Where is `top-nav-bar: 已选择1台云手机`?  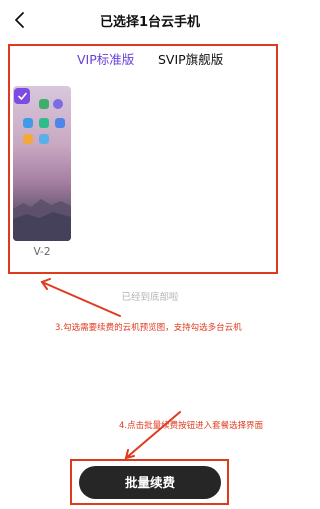
top-nav-bar: 已选择1台云手机 is located at coordinates (150, 20).